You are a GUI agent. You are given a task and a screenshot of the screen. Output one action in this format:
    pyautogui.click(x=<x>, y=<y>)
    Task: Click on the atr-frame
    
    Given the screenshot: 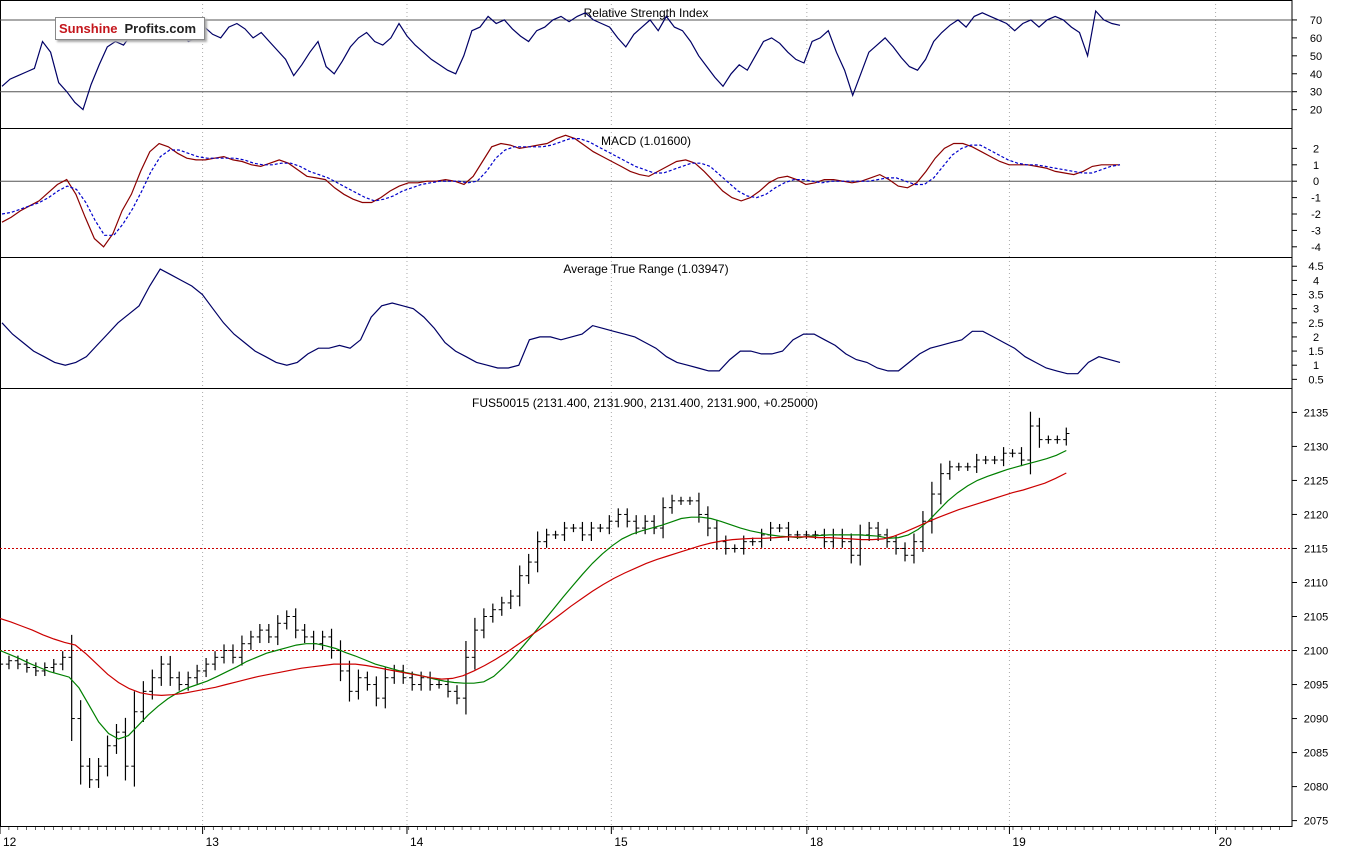 What is the action you would take?
    pyautogui.click(x=646, y=323)
    